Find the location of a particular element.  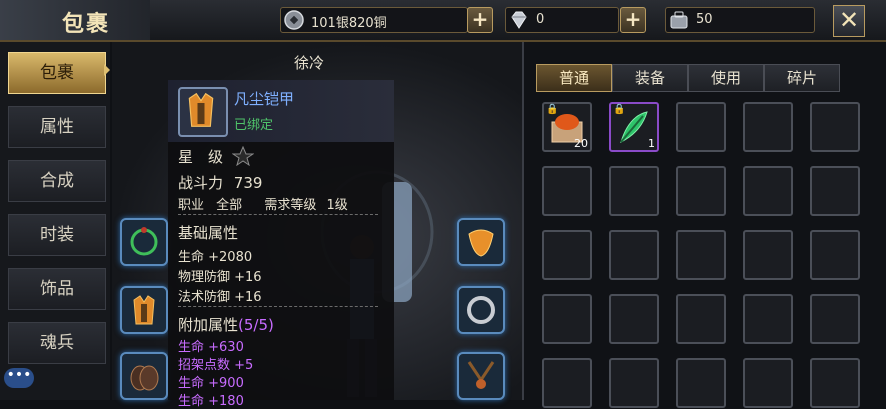

boots-slot is located at coordinates (144, 376).